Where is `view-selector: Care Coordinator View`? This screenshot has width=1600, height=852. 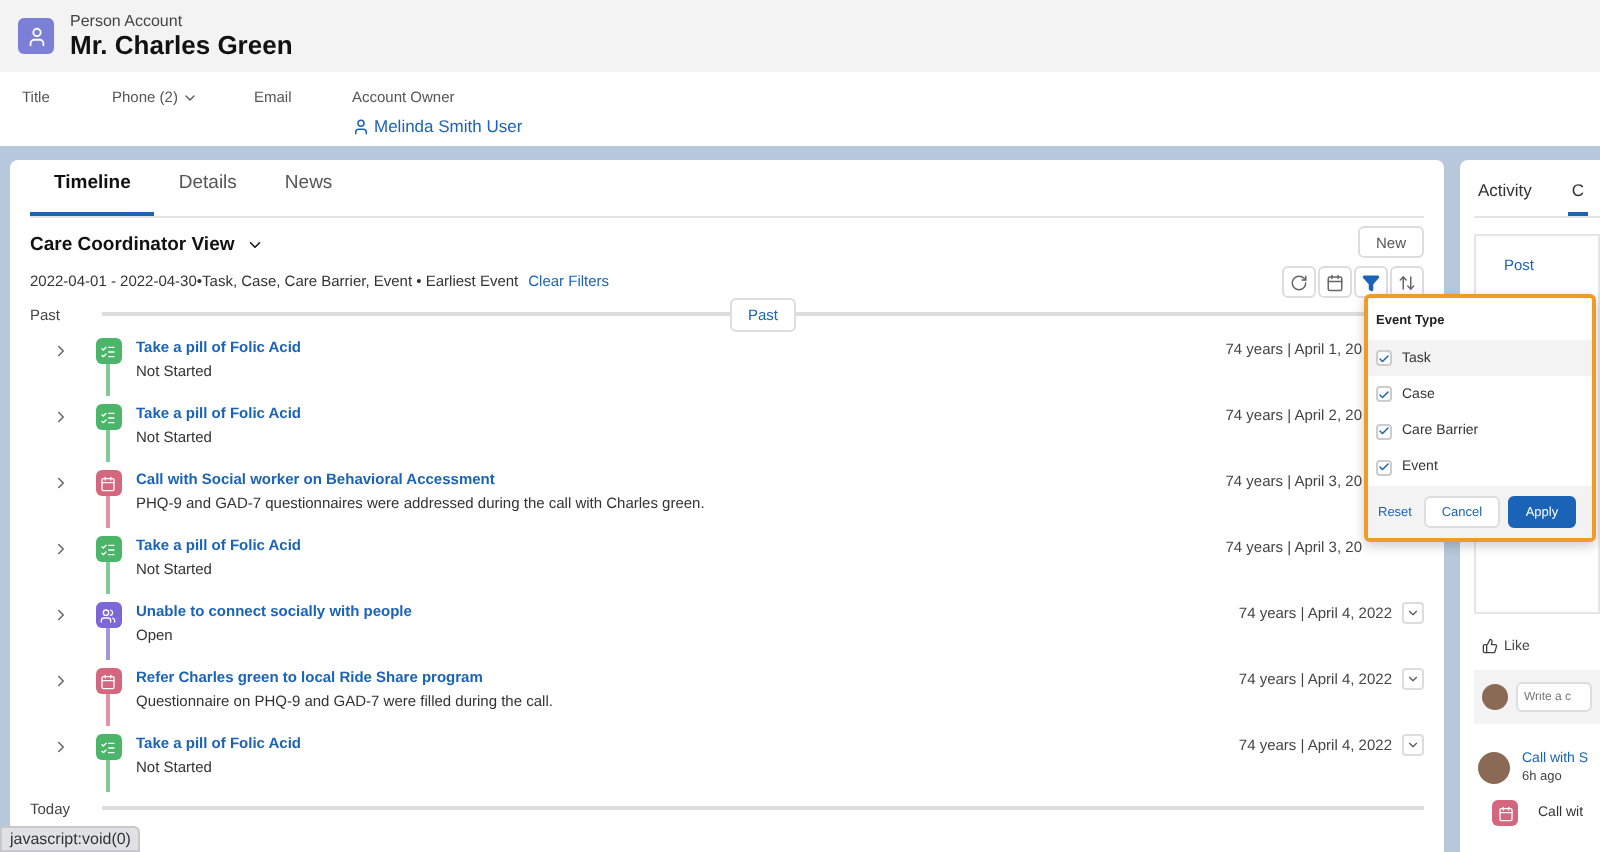 view-selector: Care Coordinator View is located at coordinates (320, 245).